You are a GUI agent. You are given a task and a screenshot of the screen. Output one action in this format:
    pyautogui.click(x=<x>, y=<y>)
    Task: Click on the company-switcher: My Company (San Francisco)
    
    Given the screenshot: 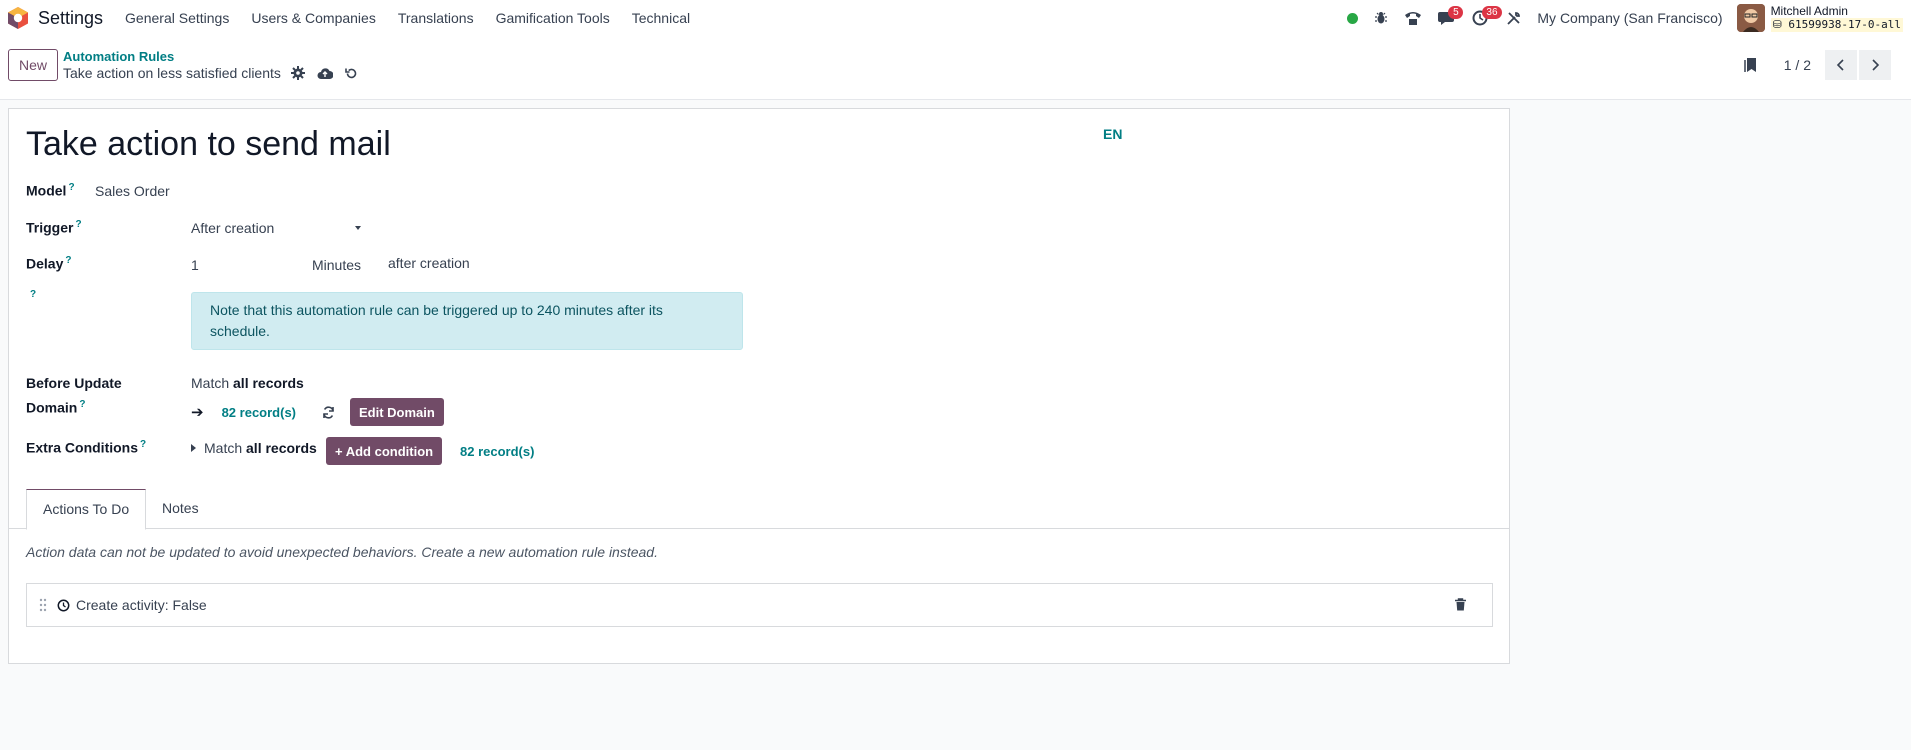 What is the action you would take?
    pyautogui.click(x=1629, y=18)
    